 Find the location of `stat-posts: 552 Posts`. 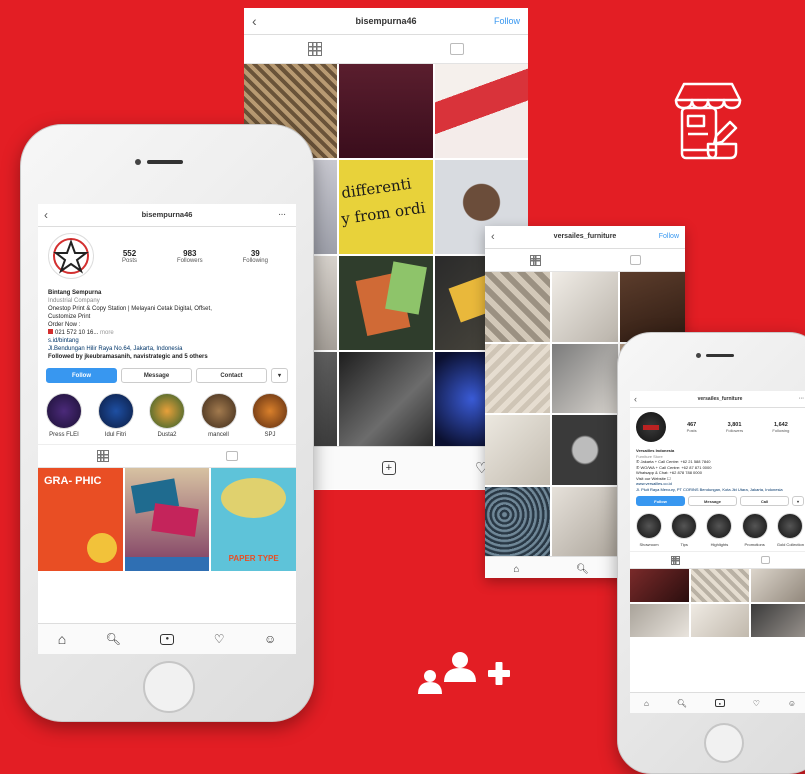

stat-posts: 552 Posts is located at coordinates (129, 256).